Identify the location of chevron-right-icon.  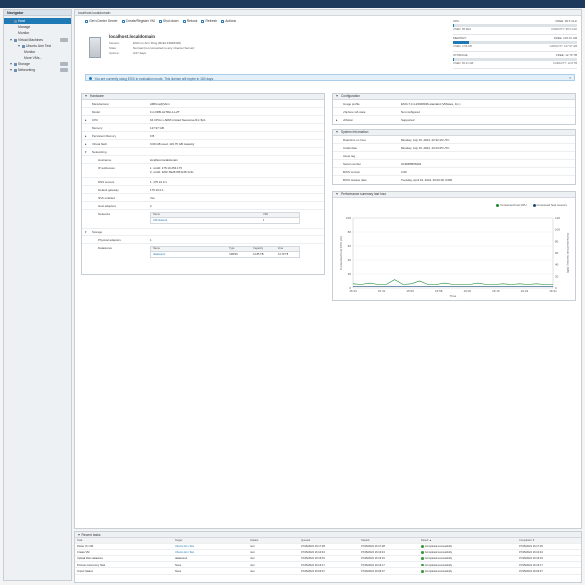
(11, 70).